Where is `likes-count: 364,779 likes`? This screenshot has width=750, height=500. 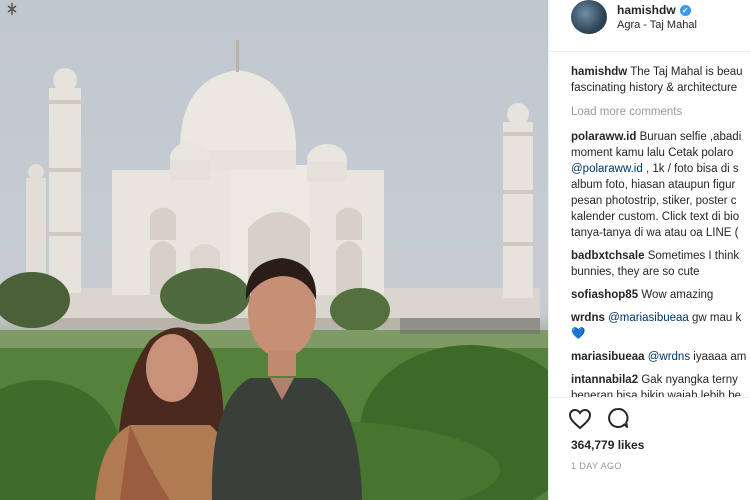
likes-count: 364,779 likes is located at coordinates (607, 445).